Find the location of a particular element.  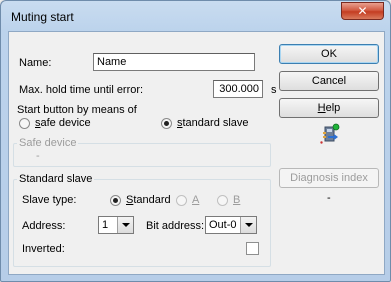

address-label: Address: is located at coordinates (44, 226).